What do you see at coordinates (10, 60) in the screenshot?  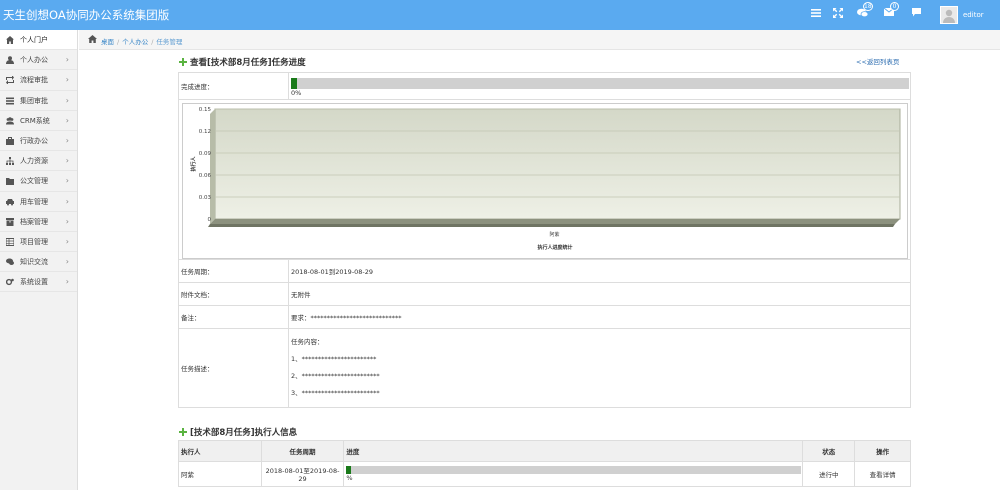 I see `user-icon` at bounding box center [10, 60].